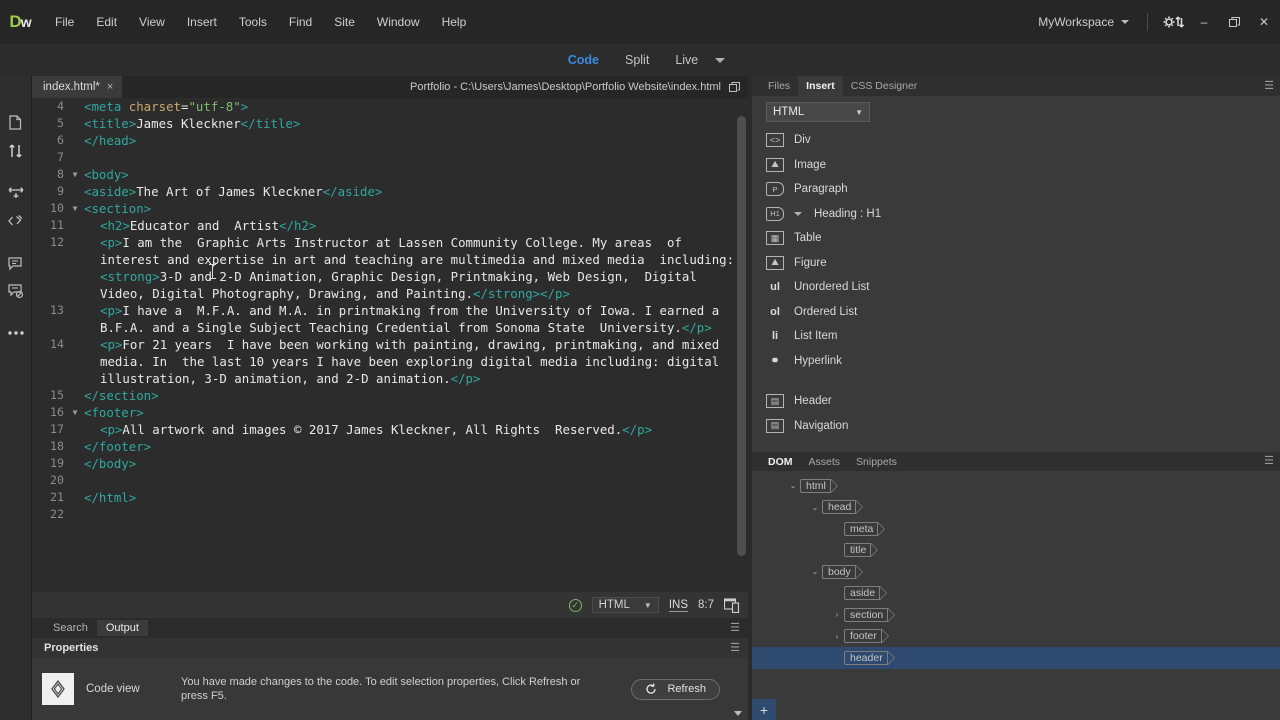  What do you see at coordinates (16, 333) in the screenshot?
I see `more-options-icon` at bounding box center [16, 333].